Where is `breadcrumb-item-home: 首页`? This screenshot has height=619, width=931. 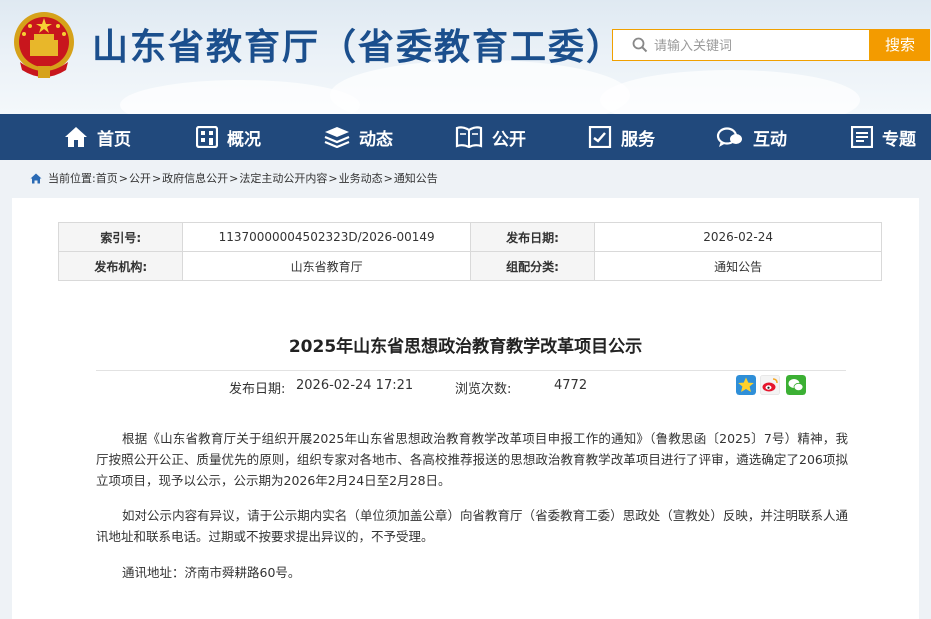 breadcrumb-item-home: 首页 is located at coordinates (107, 178).